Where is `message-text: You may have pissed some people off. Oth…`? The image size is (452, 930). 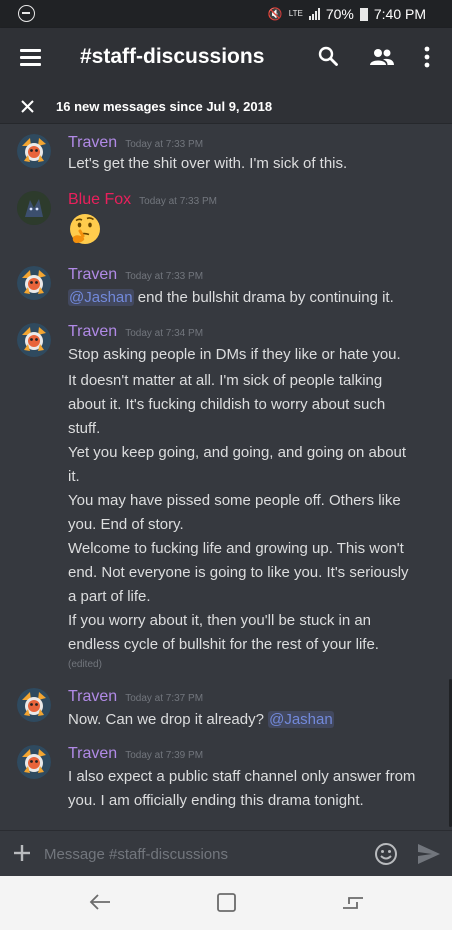 message-text: You may have pissed some people off. Oth… is located at coordinates (234, 500).